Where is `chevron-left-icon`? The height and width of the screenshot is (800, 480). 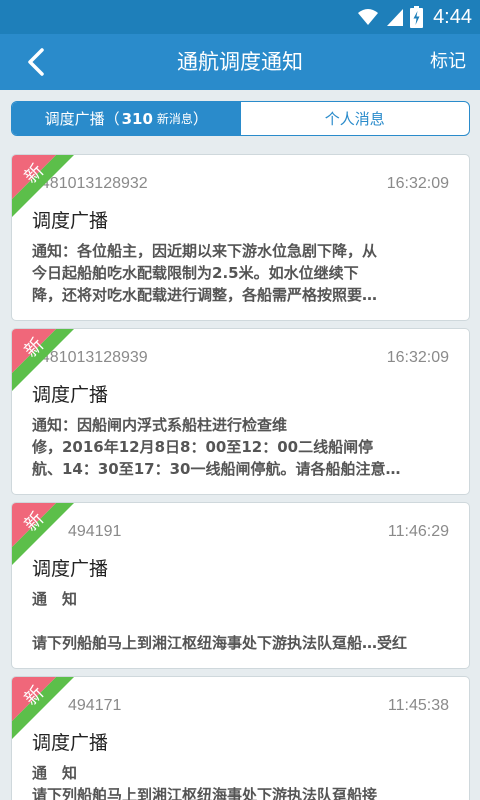
chevron-left-icon is located at coordinates (36, 62).